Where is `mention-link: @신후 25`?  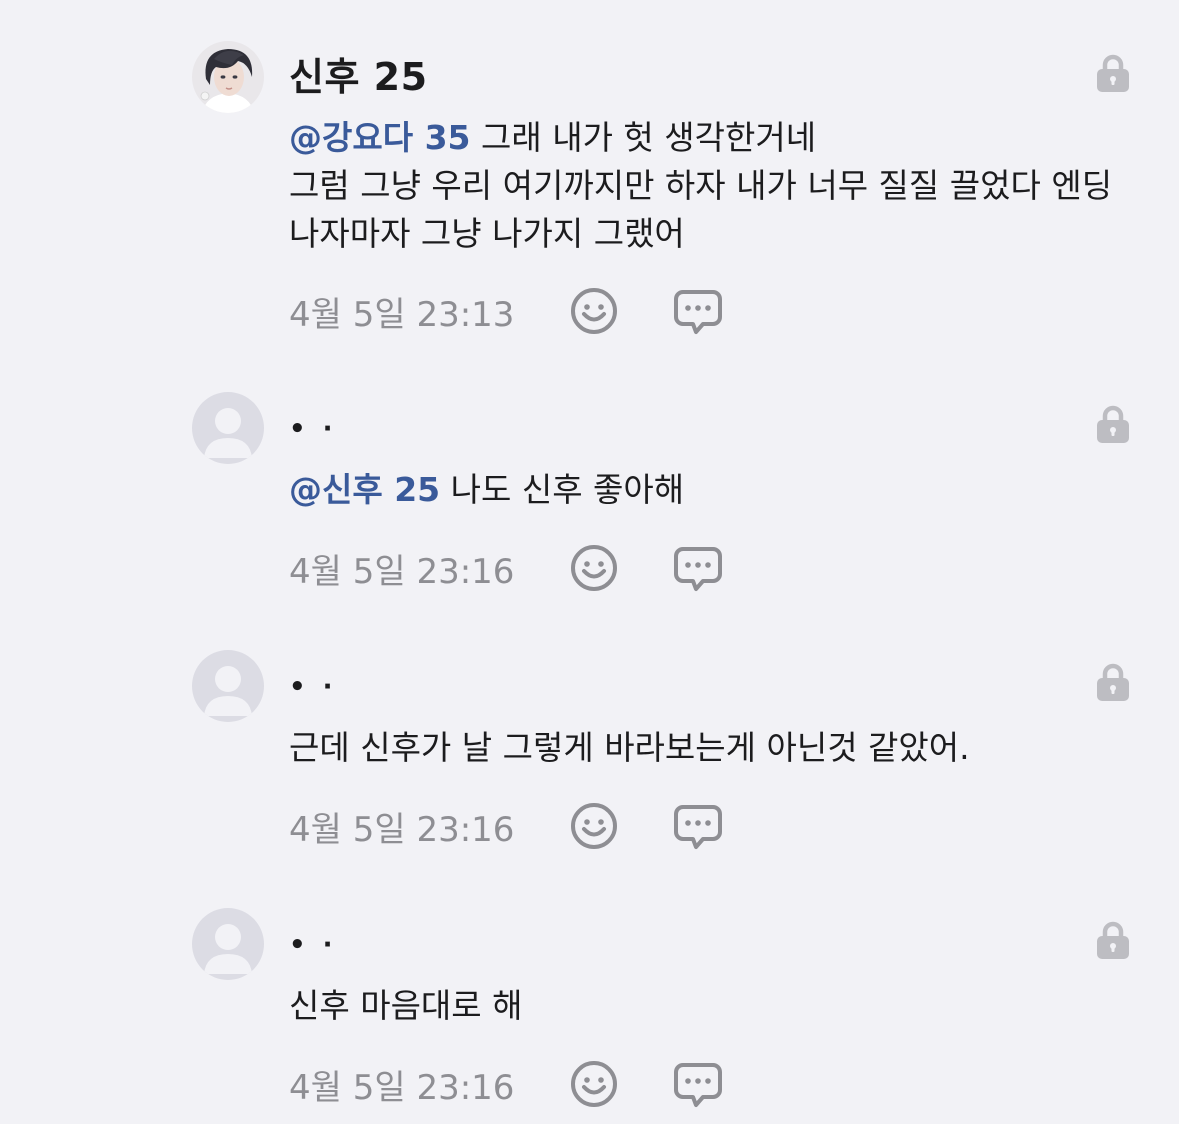
mention-link: @신후 25 is located at coordinates (364, 489).